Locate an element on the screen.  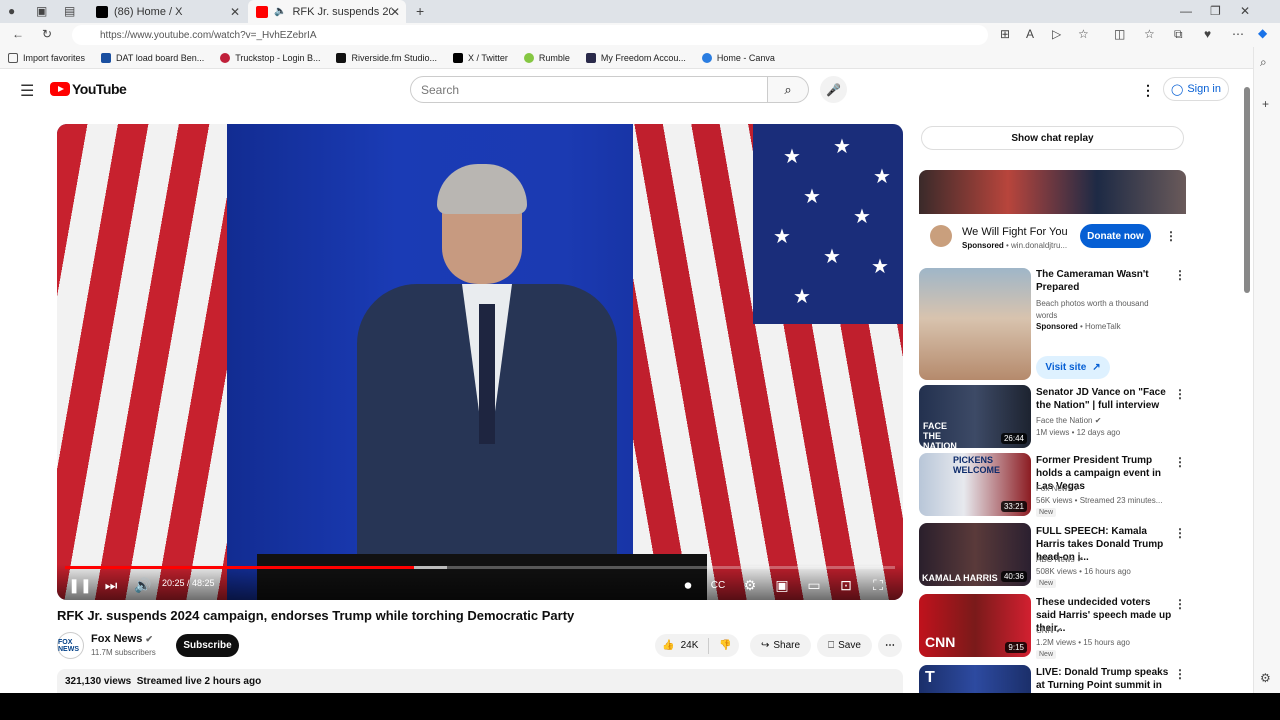
subscribe-button: Subscribe is located at coordinates (207, 645).